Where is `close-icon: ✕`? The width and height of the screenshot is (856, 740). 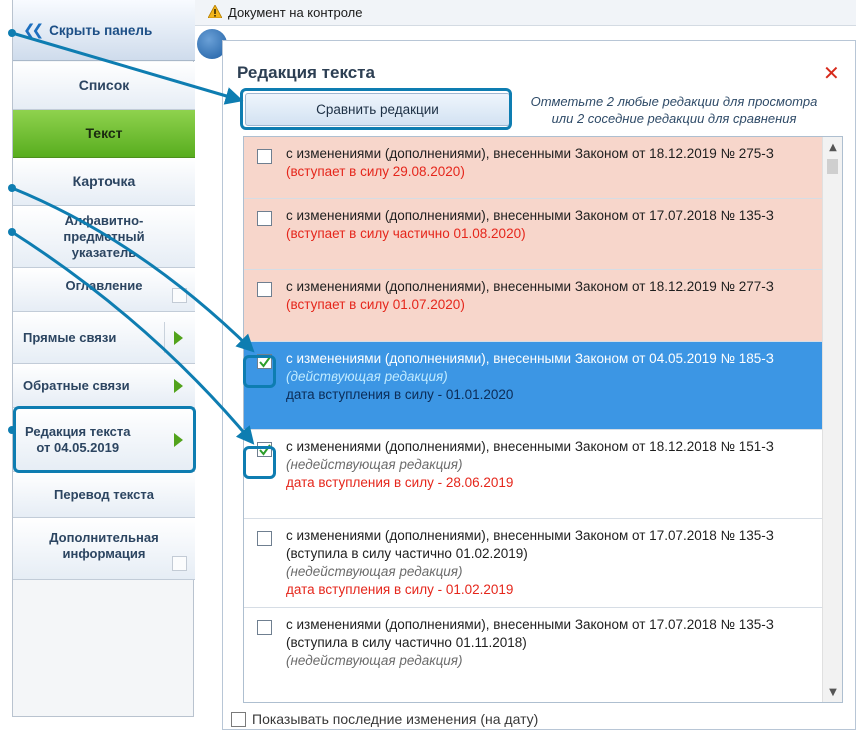 close-icon: ✕ is located at coordinates (831, 73).